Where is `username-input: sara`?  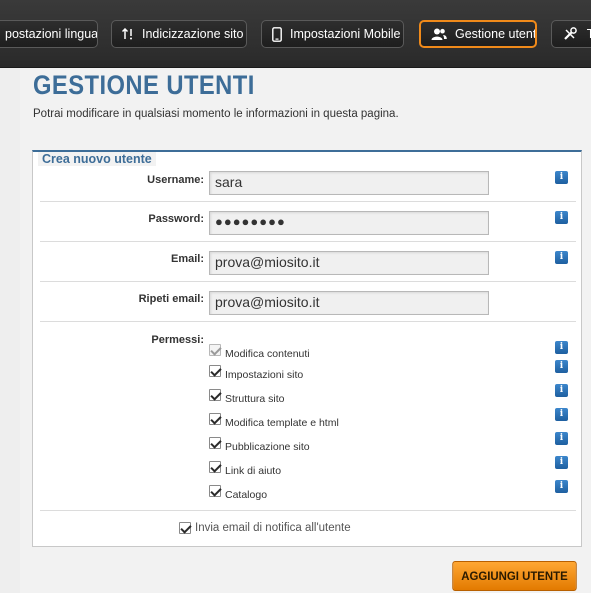 username-input: sara is located at coordinates (349, 183).